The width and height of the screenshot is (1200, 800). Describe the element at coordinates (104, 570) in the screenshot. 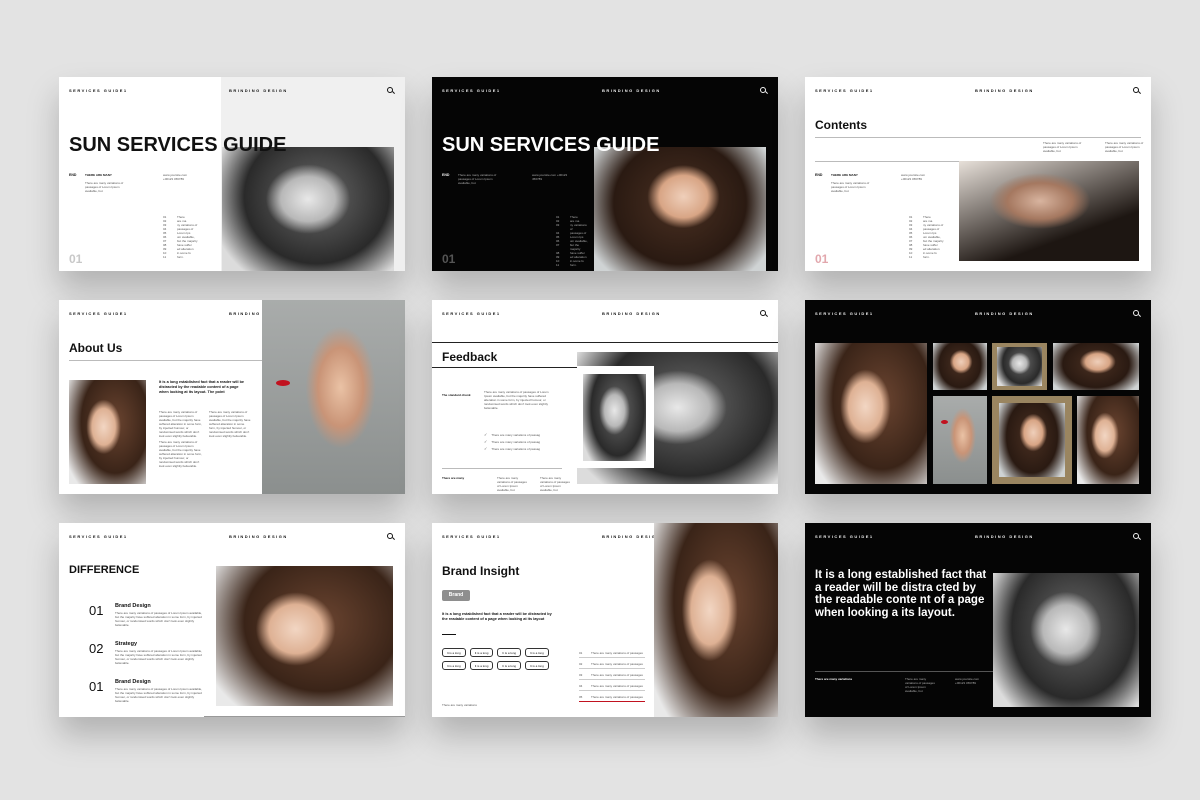

I see `page-title: DIFFERENCE` at that location.